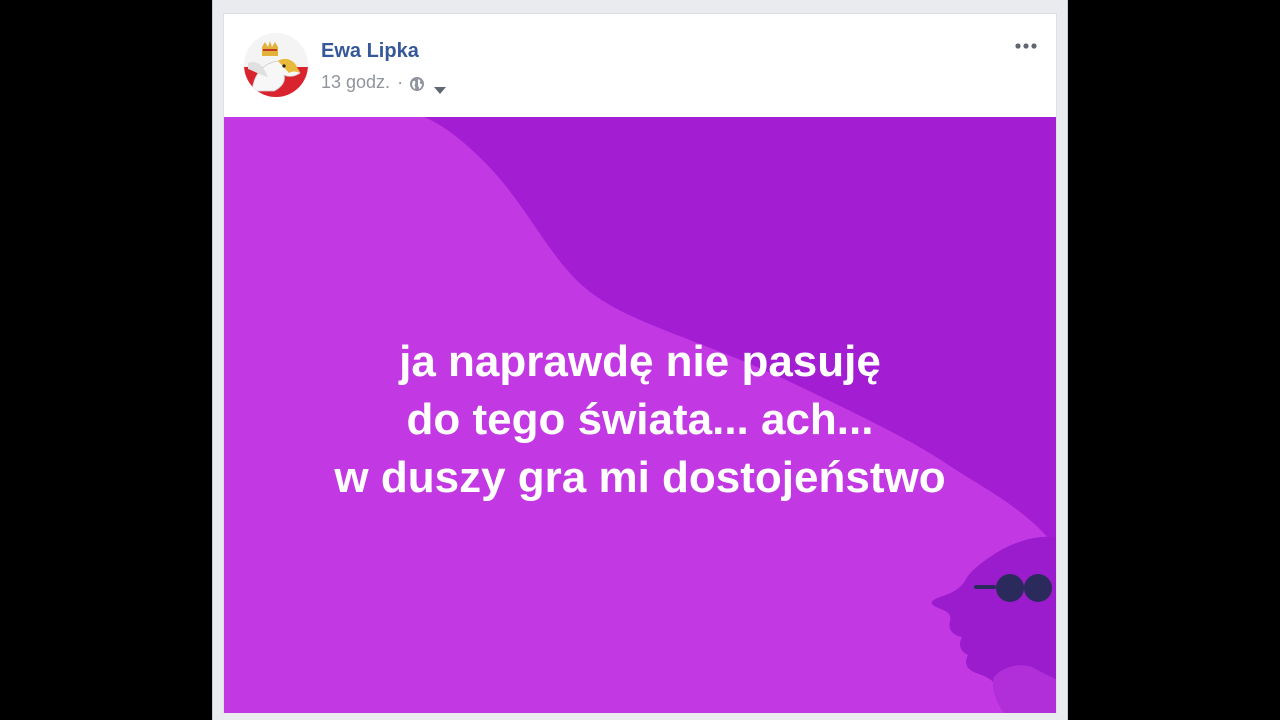  I want to click on more-options-icon, so click(1027, 46).